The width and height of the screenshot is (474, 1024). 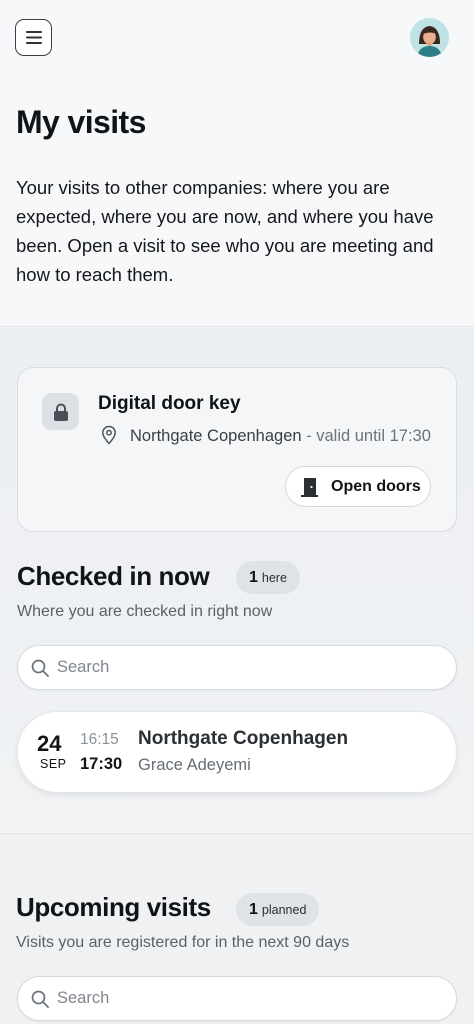 I want to click on checked-in-search, so click(x=237, y=667).